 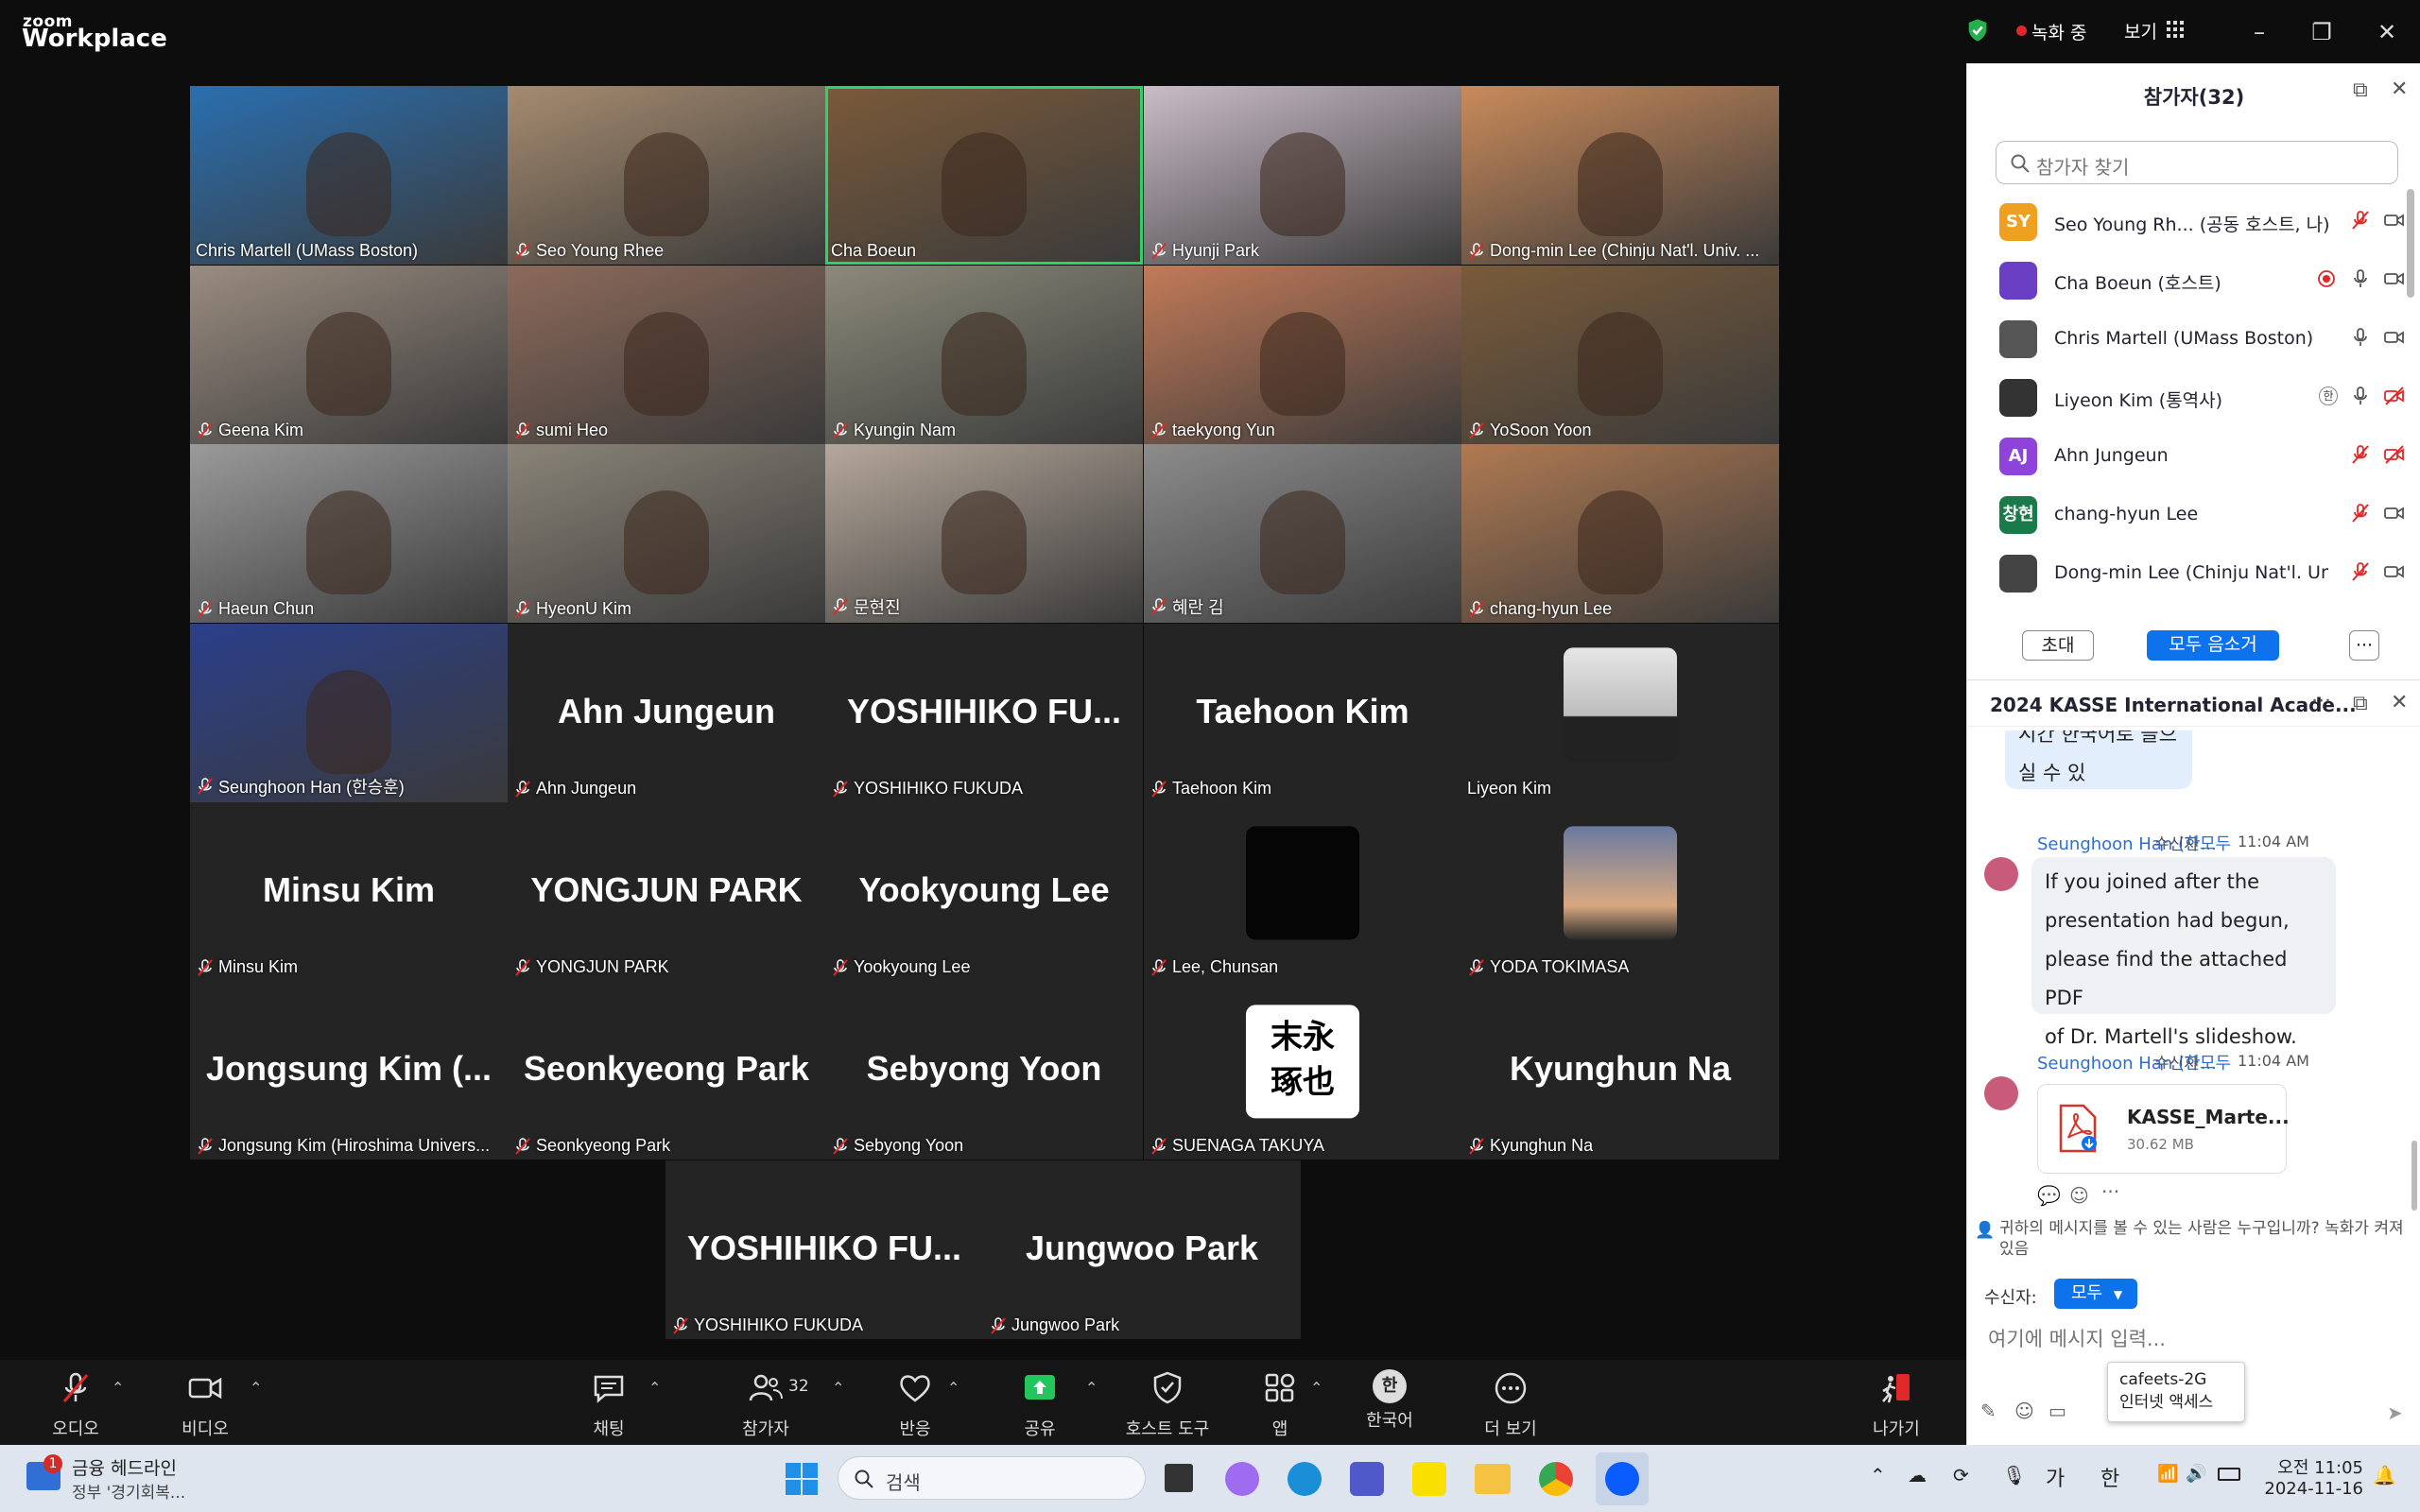 What do you see at coordinates (984, 1070) in the screenshot?
I see `participant-tile: Sebyong Yoon Sebyong Yoon` at bounding box center [984, 1070].